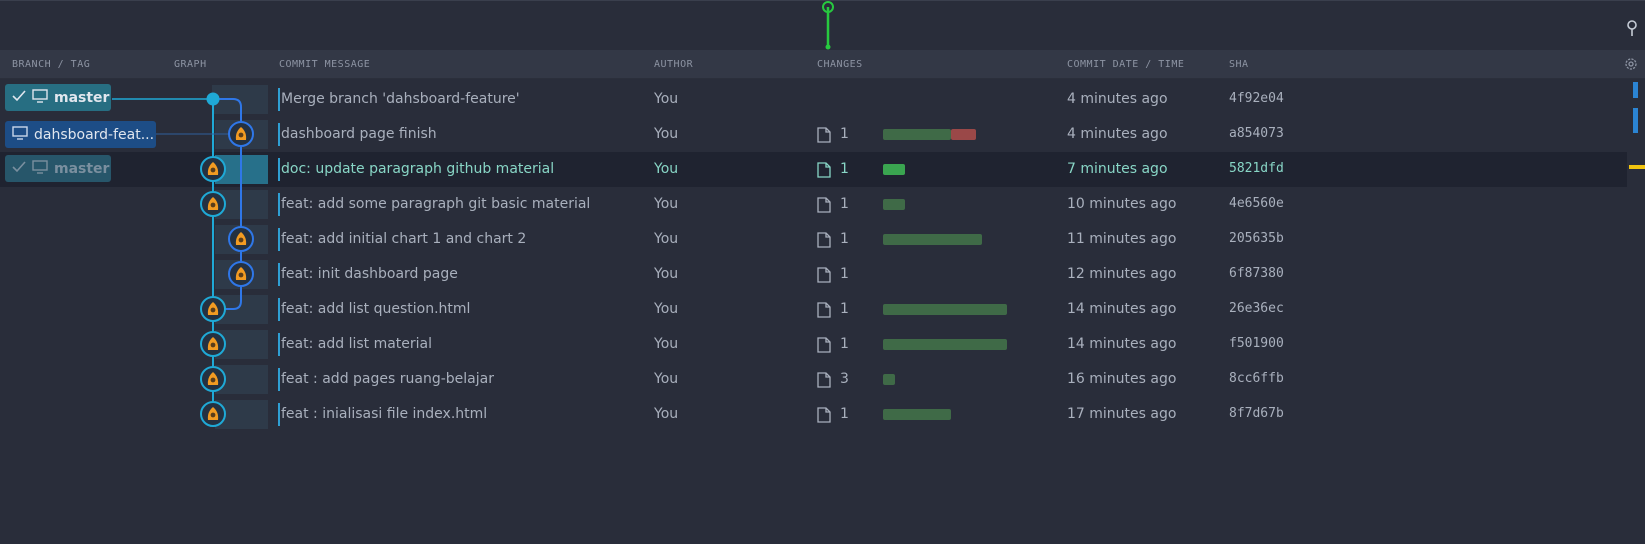 Image resolution: width=1645 pixels, height=544 pixels. I want to click on header-commit-date: COMMIT DATE / TIME, so click(1125, 64).